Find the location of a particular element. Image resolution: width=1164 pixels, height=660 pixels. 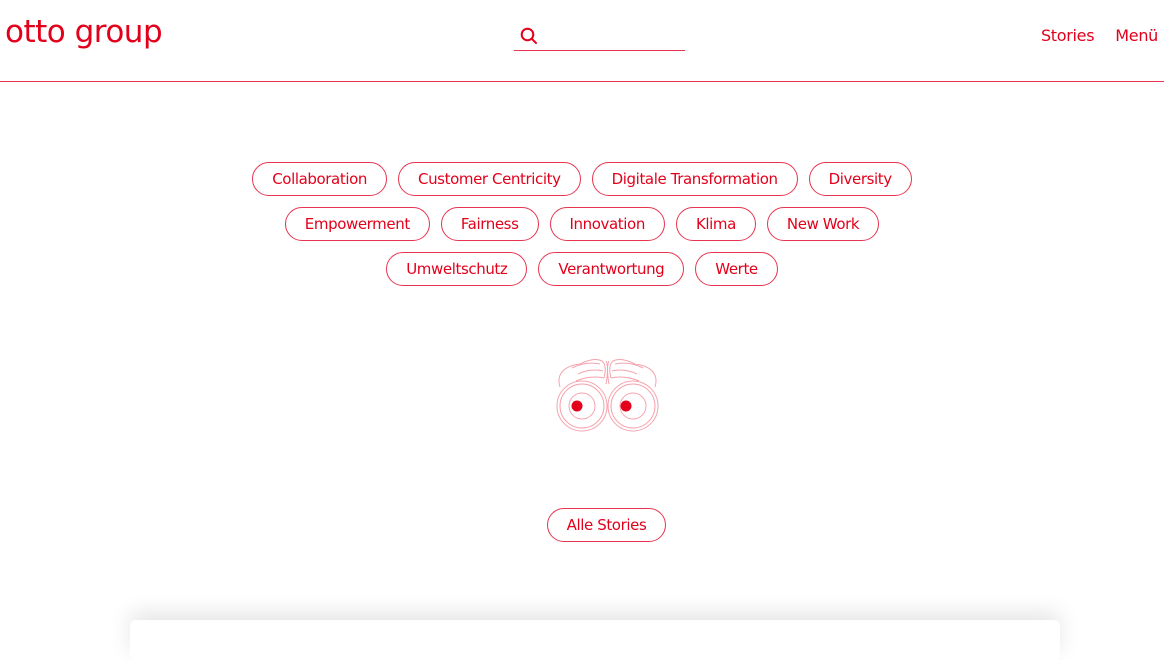

binoculars-icon is located at coordinates (607, 393).